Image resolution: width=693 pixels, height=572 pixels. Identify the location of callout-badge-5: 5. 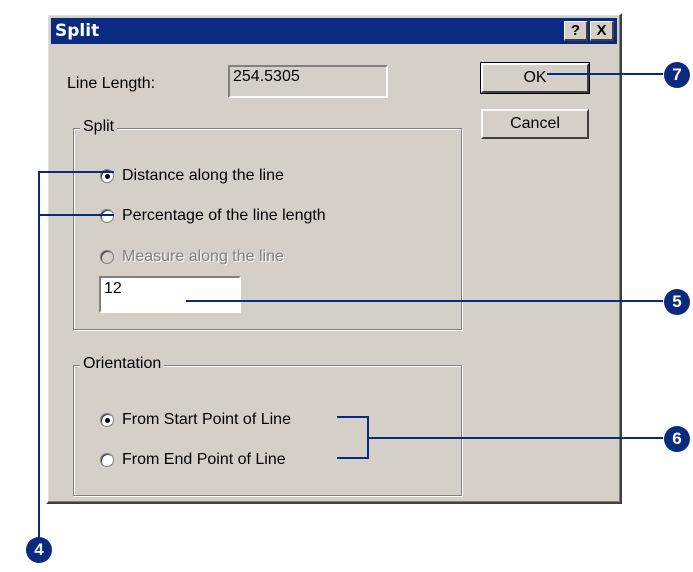
(677, 302).